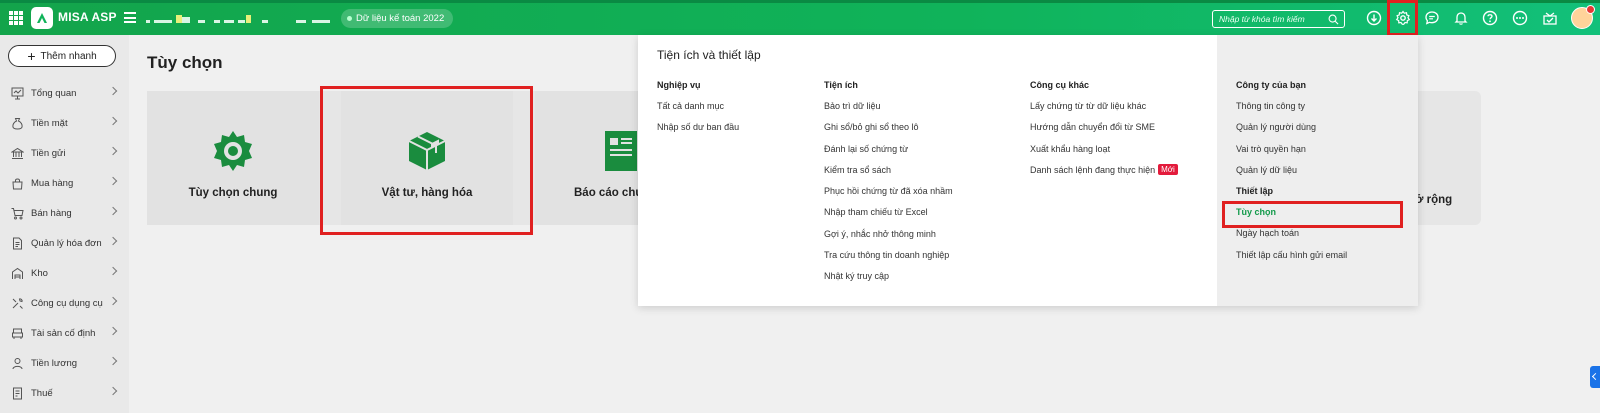  What do you see at coordinates (888, 259) in the screenshot?
I see `menu-item-business-lookup: Tra cứu thông tin doanh nghiệp` at bounding box center [888, 259].